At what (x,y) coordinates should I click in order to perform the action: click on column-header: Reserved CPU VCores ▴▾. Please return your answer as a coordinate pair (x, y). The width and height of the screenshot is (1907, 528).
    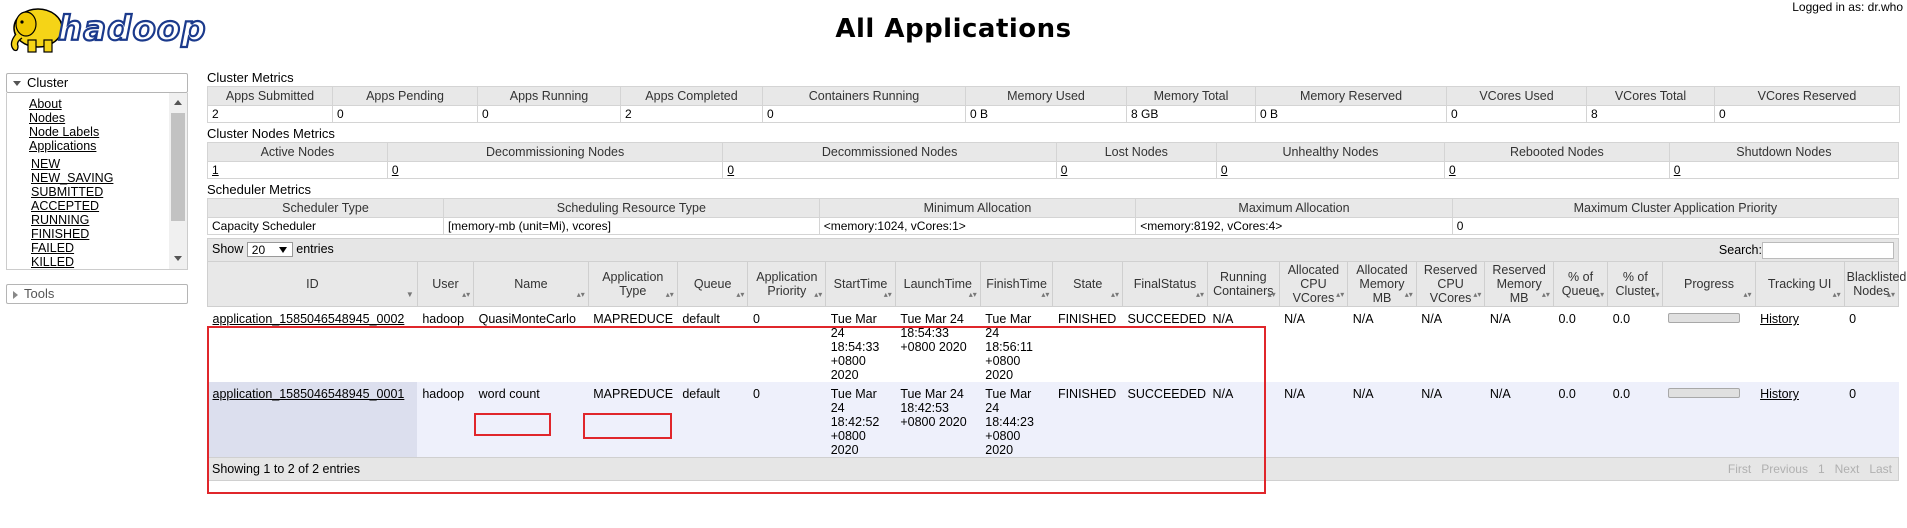
    Looking at the image, I should click on (1450, 284).